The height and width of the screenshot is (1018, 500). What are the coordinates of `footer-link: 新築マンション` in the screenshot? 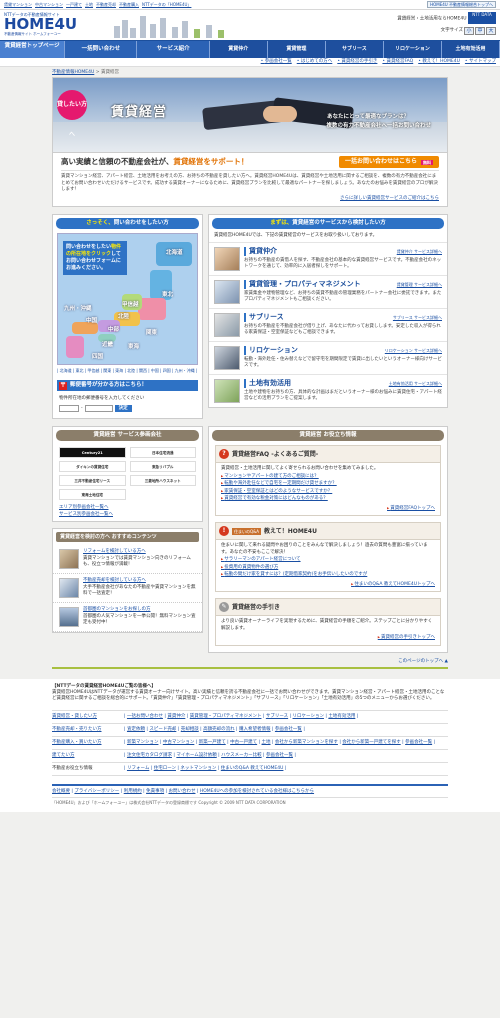 It's located at (143, 742).